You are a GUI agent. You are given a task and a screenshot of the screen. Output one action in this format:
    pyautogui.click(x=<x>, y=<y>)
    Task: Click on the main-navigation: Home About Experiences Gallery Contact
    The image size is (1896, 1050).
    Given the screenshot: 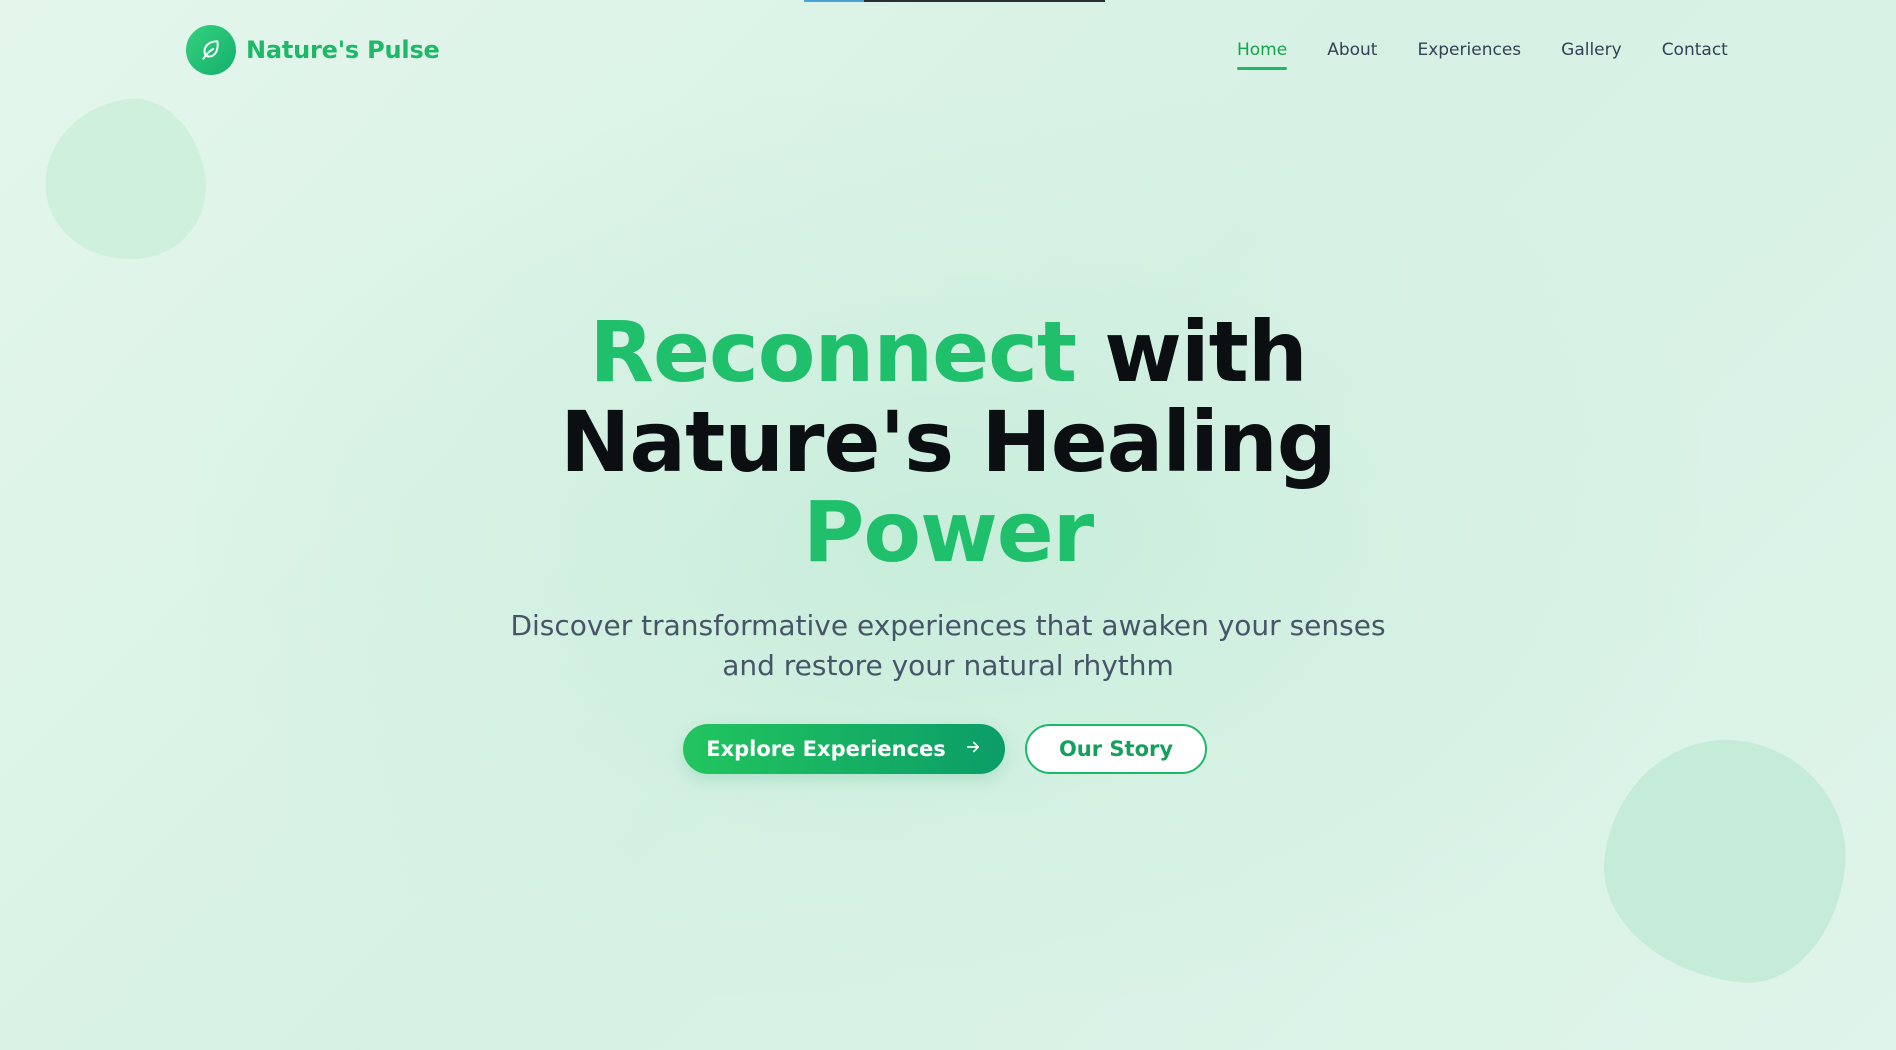 What is the action you would take?
    pyautogui.click(x=1482, y=55)
    